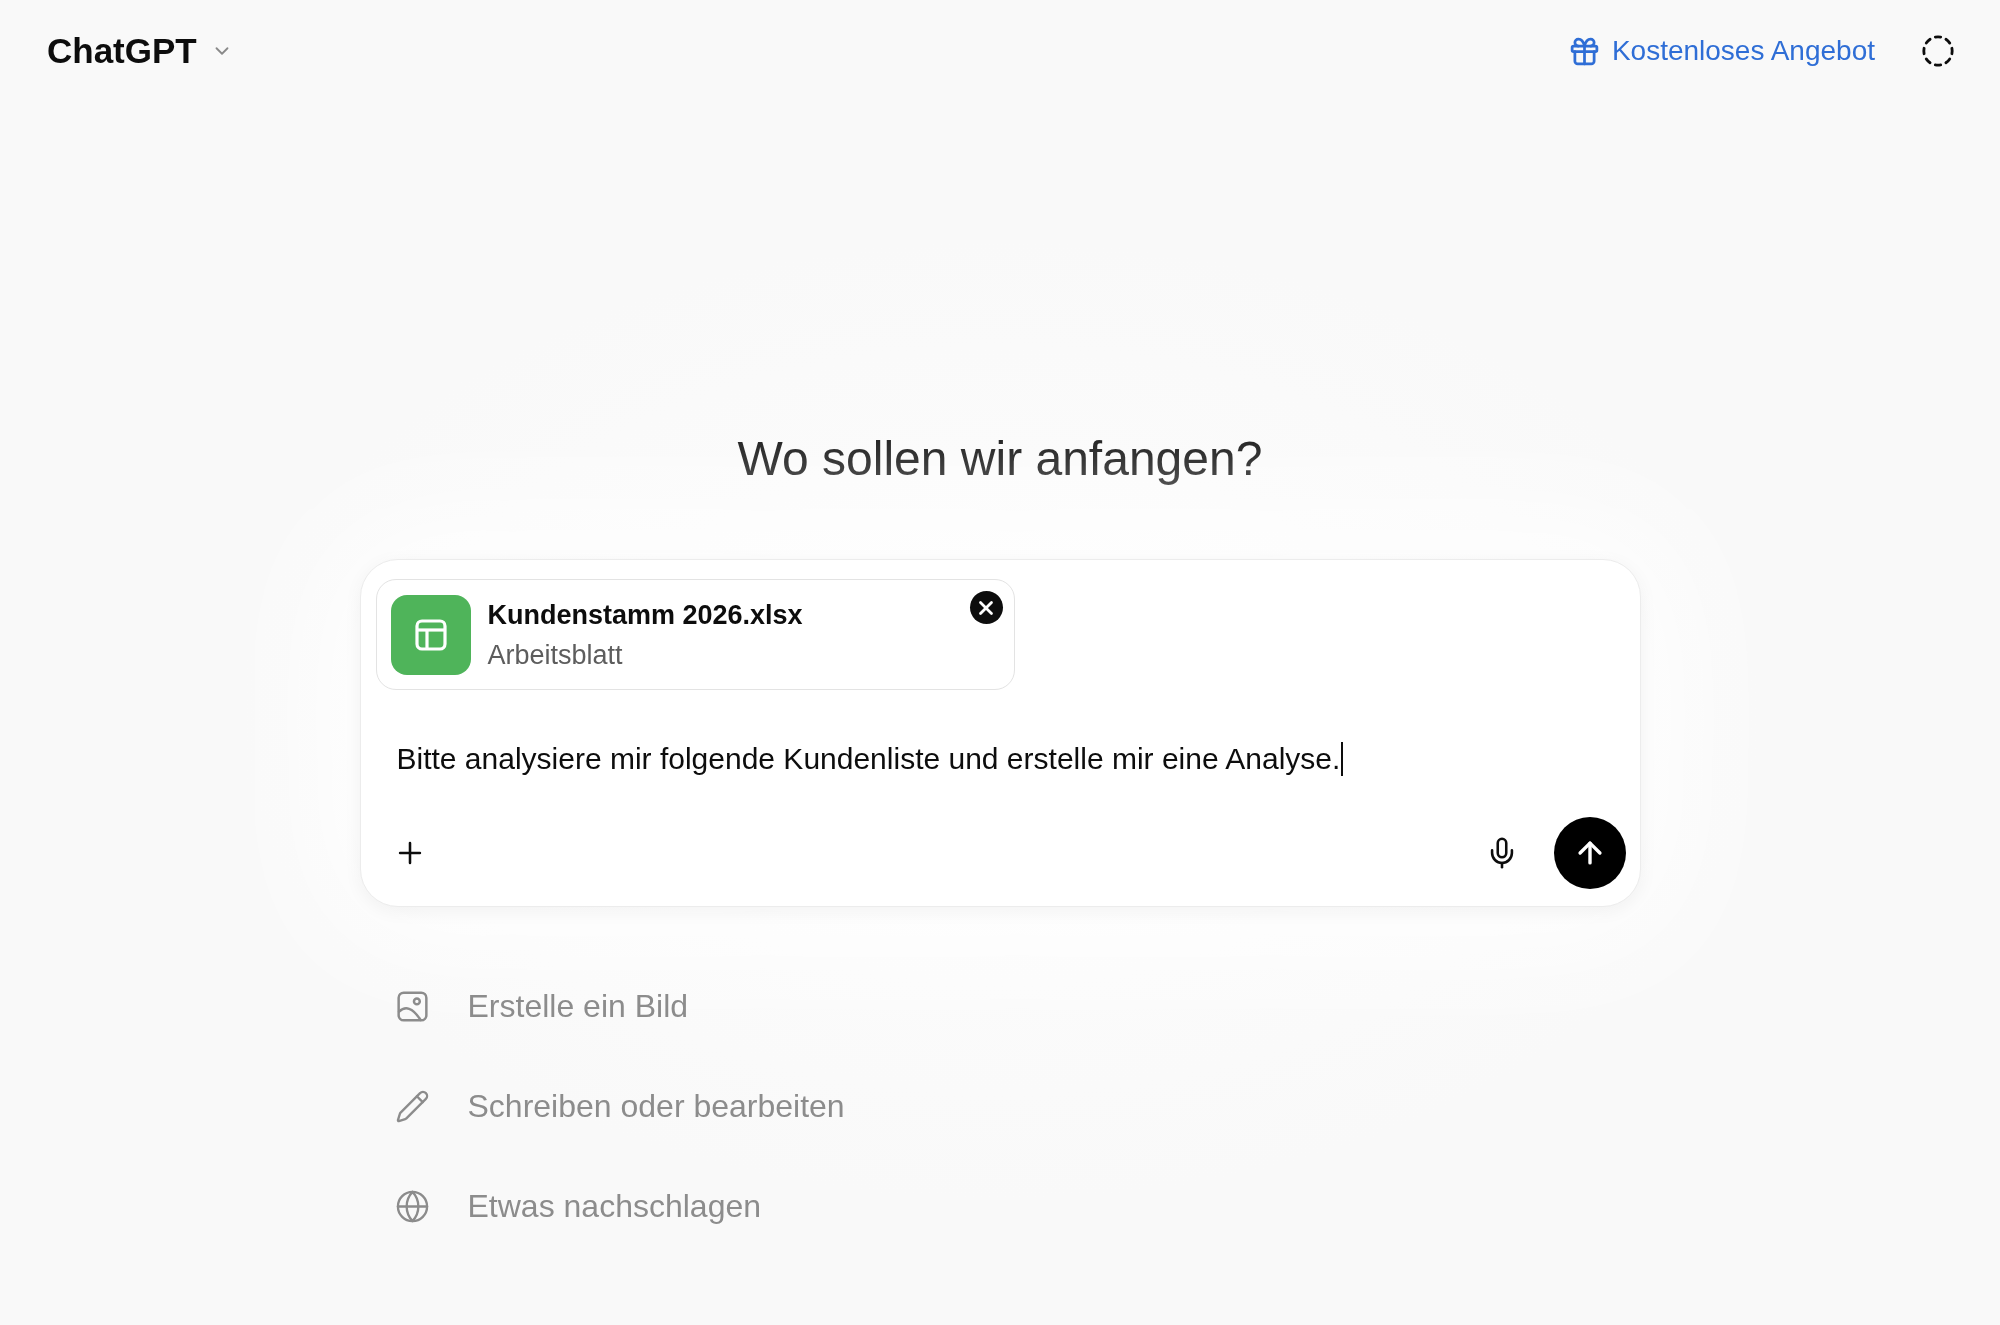  What do you see at coordinates (1721, 51) in the screenshot?
I see `offer-link: Kostenloses Angebot` at bounding box center [1721, 51].